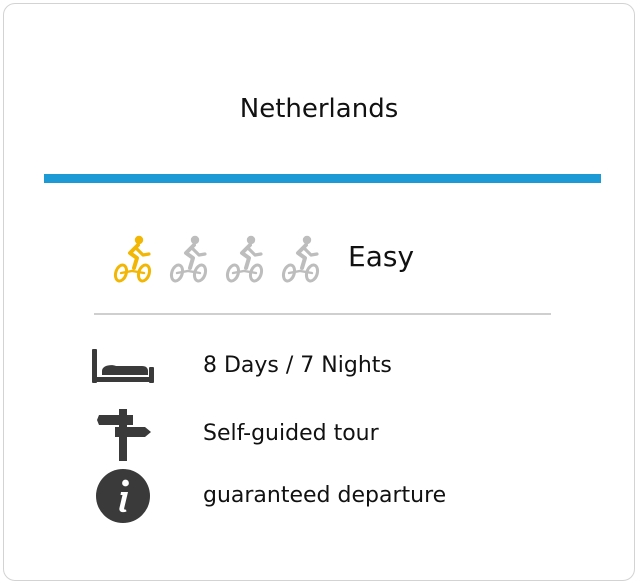 This screenshot has height=586, width=640. Describe the element at coordinates (319, 109) in the screenshot. I see `destination-title: Netherlands` at that location.